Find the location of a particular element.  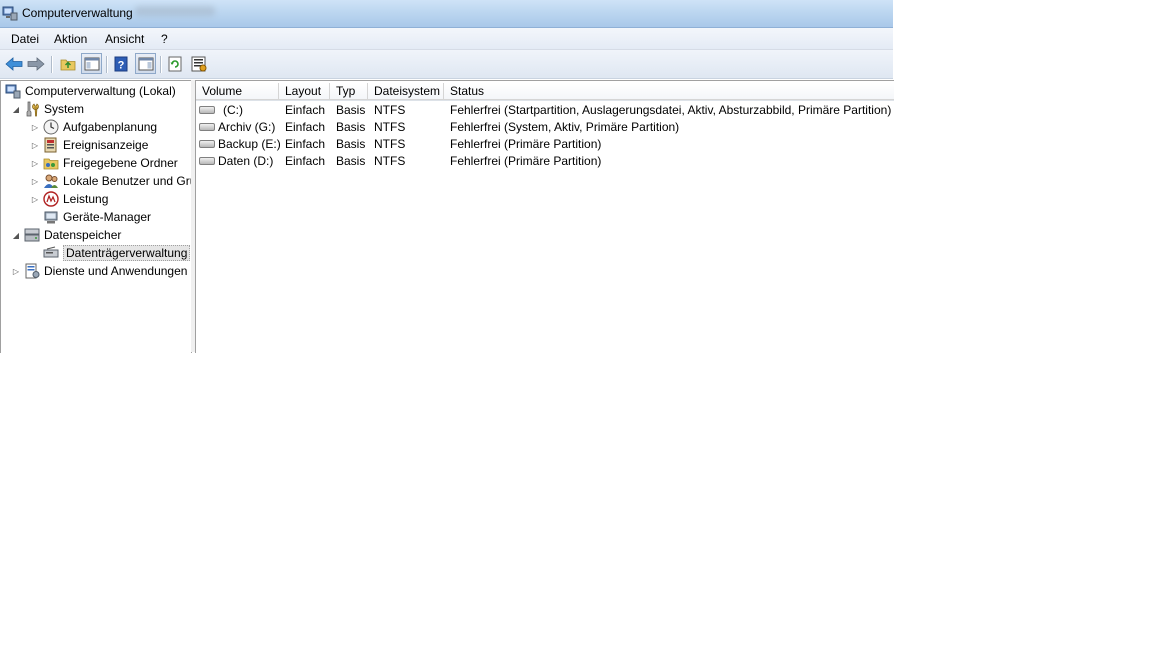

tree-label: Freigegebene Ordner is located at coordinates (120, 163).